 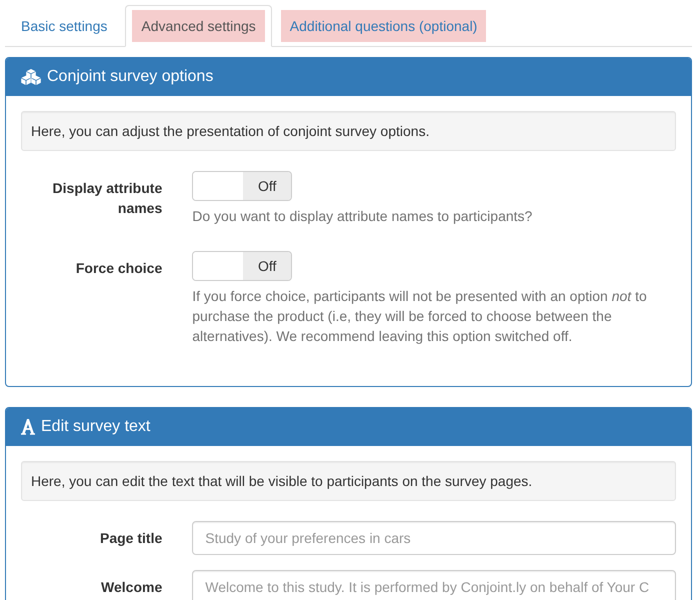 What do you see at coordinates (31, 77) in the screenshot?
I see `cubes-icon` at bounding box center [31, 77].